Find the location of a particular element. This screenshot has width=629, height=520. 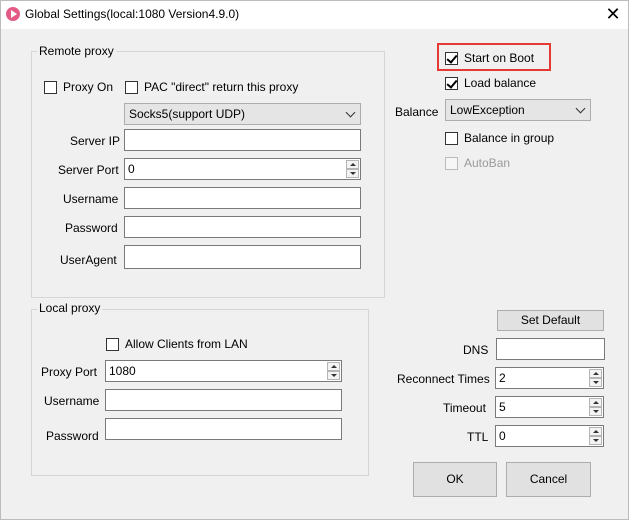

local-password-label: Password is located at coordinates (72, 436).